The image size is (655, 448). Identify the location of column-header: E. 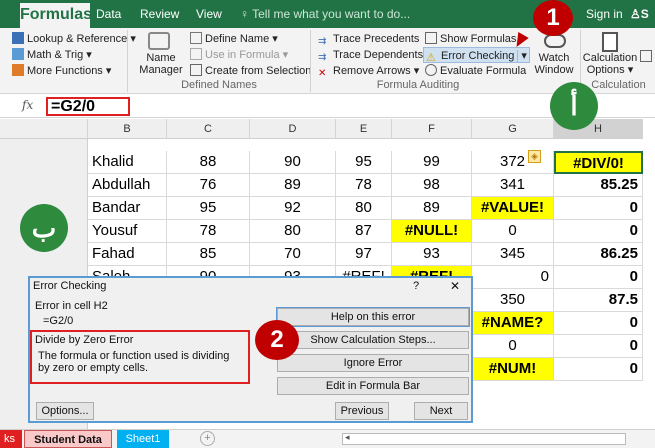
(364, 129).